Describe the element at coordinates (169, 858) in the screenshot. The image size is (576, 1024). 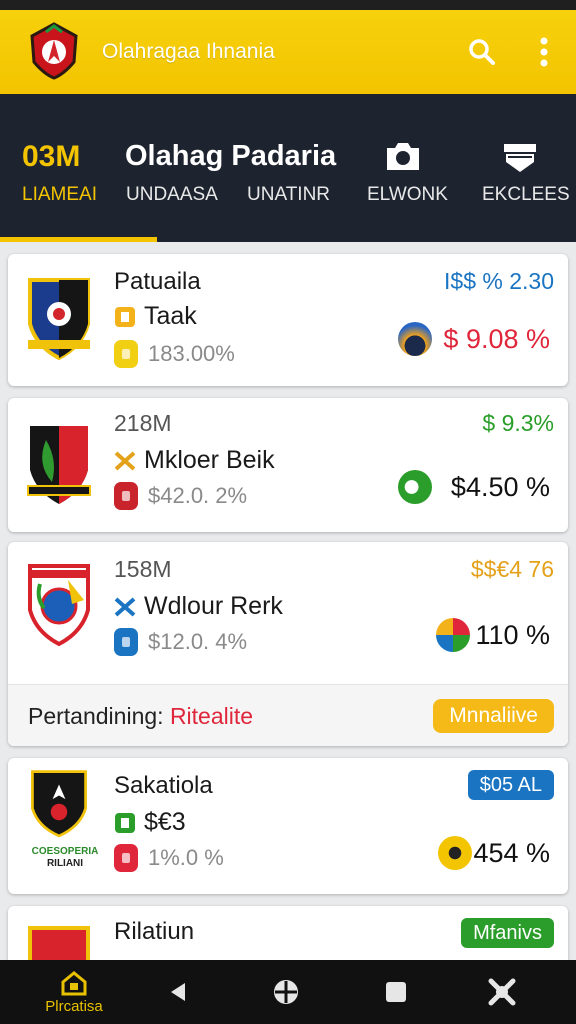
I see `team-percent: 1%.0 %` at that location.